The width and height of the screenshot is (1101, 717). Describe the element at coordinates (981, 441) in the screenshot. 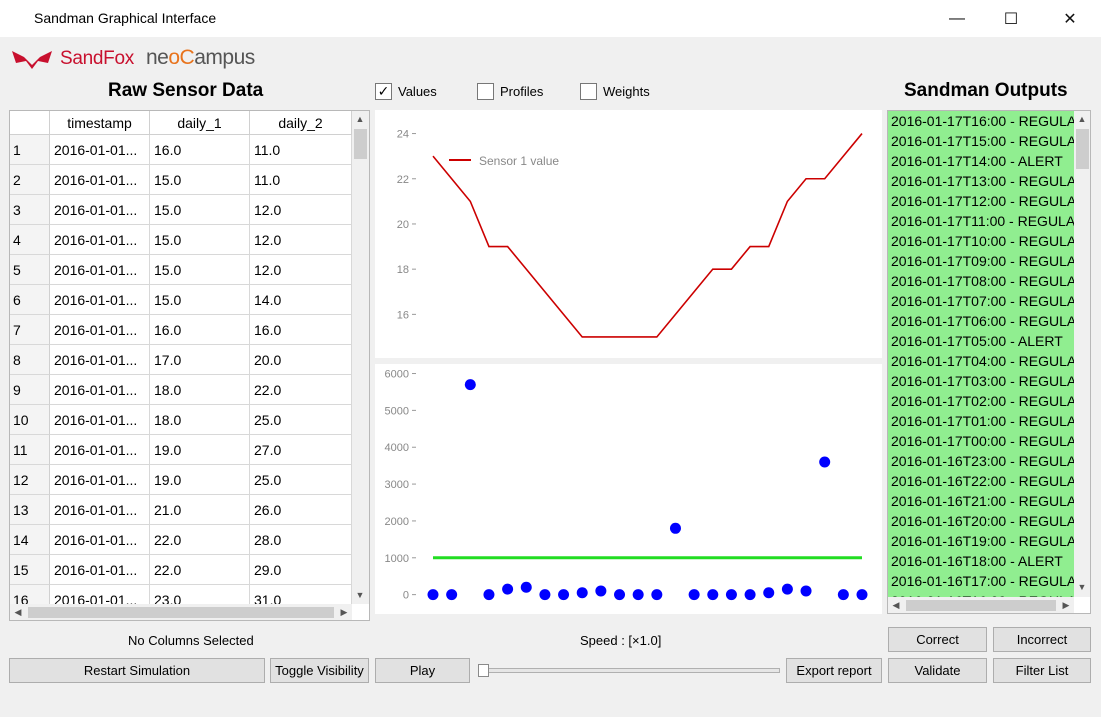

I see `output-item: 2016-01-17T00:00 - REGULAR` at that location.